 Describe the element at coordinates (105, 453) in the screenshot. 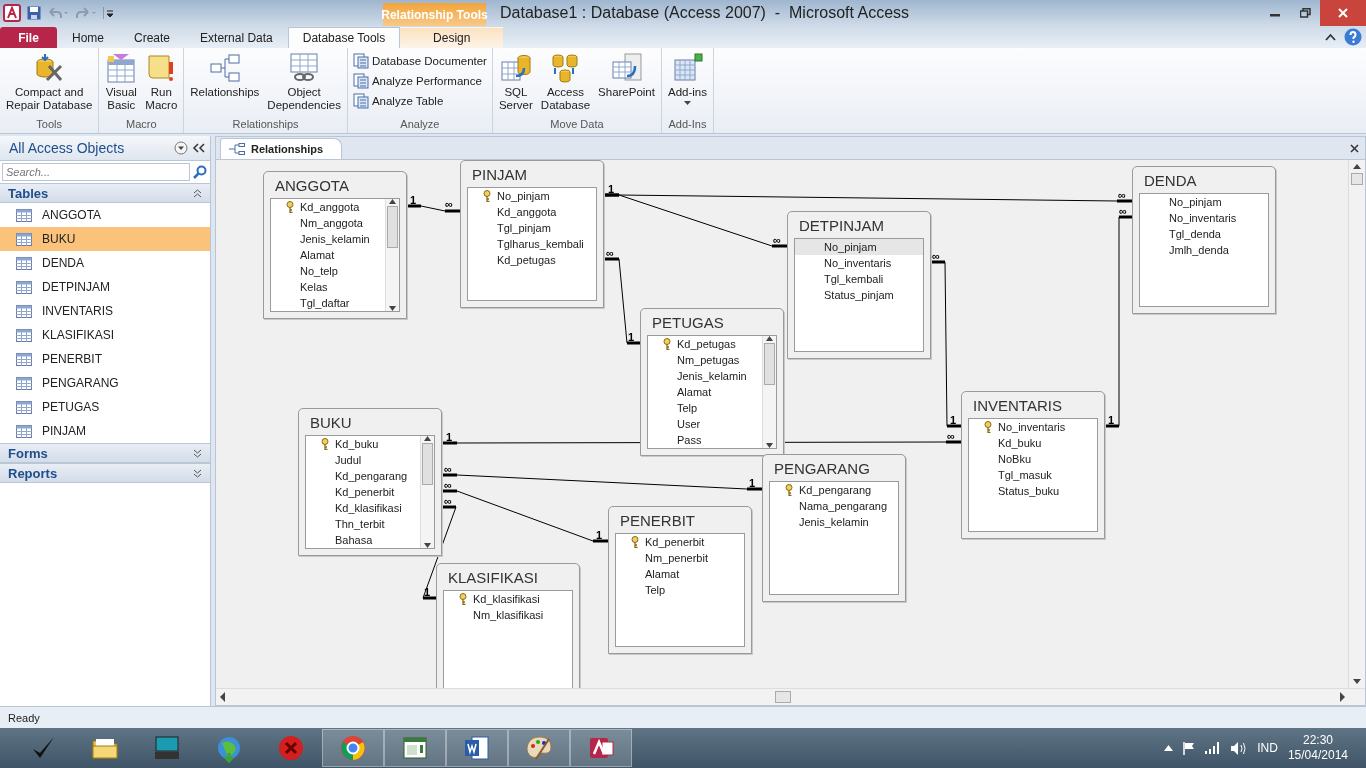

I see `nav-section-header: Forms` at that location.